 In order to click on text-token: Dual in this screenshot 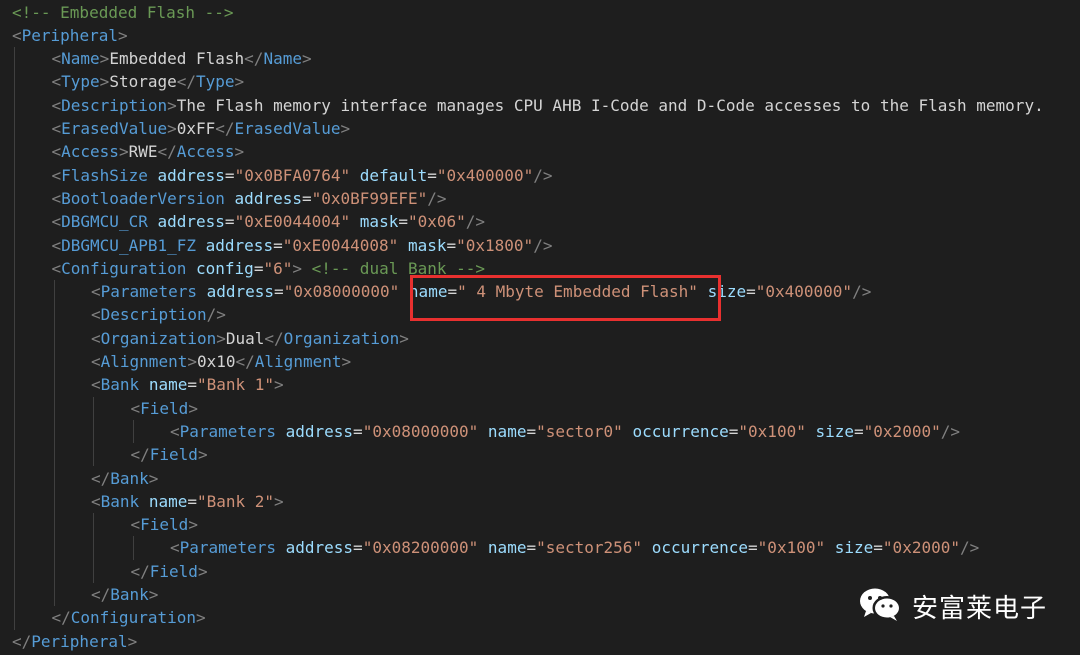, I will do `click(245, 338)`.